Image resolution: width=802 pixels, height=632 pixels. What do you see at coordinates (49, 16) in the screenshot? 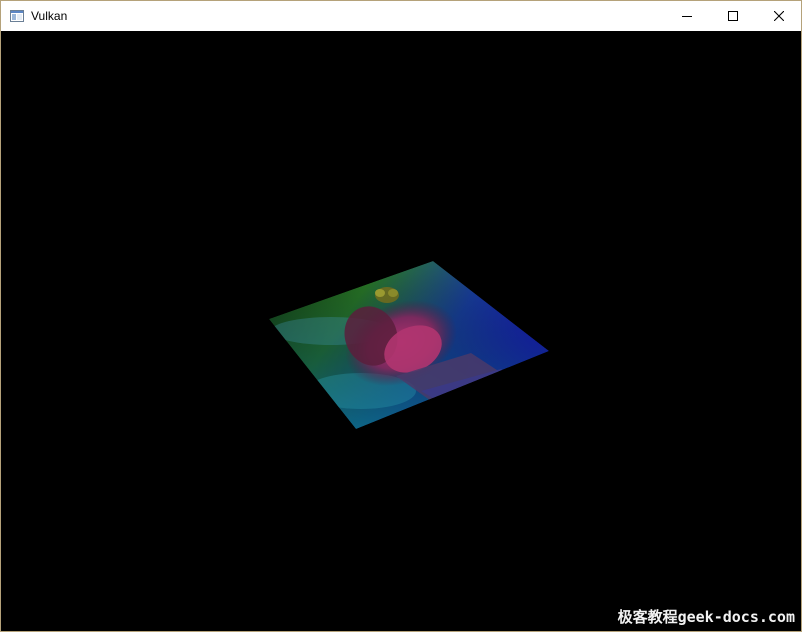
I see `window-title: Vulkan` at bounding box center [49, 16].